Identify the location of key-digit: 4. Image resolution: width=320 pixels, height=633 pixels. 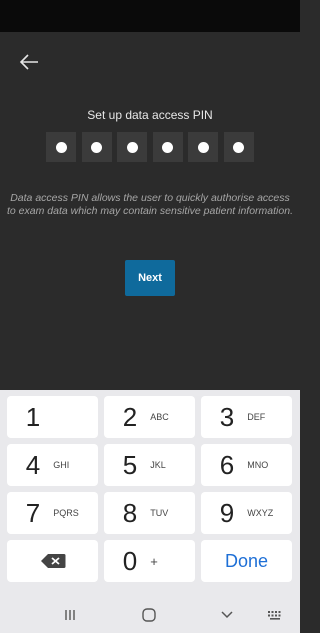
(33, 464).